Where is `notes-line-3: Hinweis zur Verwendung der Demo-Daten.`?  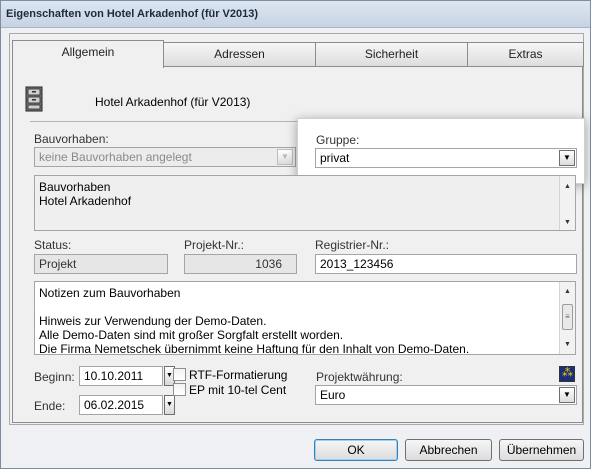
notes-line-3: Hinweis zur Verwendung der Demo-Daten. is located at coordinates (153, 321).